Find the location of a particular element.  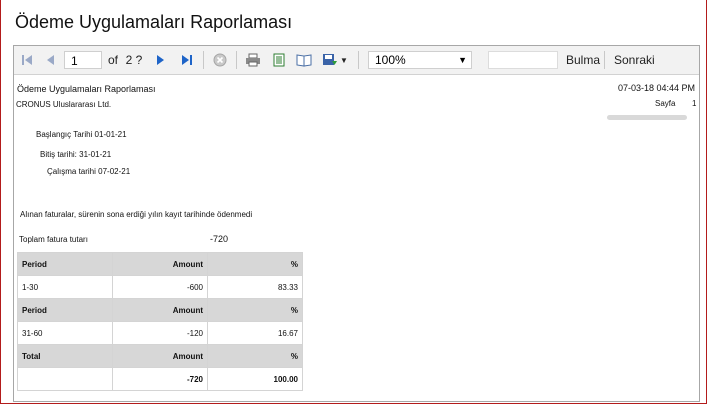

report-toolbar: 1 of 2 ? ▼ 100% ▼ Bulma Sonraki is located at coordinates (356, 60).